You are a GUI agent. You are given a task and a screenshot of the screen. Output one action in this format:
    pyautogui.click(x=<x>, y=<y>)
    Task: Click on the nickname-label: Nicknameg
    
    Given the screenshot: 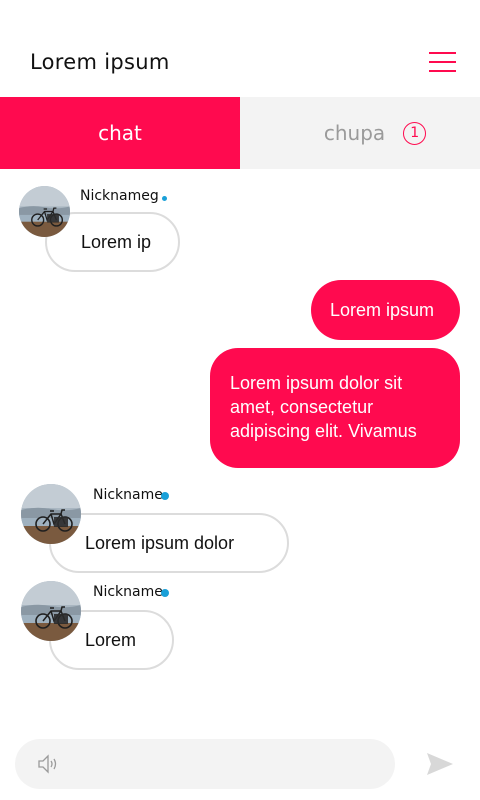 What is the action you would take?
    pyautogui.click(x=119, y=196)
    